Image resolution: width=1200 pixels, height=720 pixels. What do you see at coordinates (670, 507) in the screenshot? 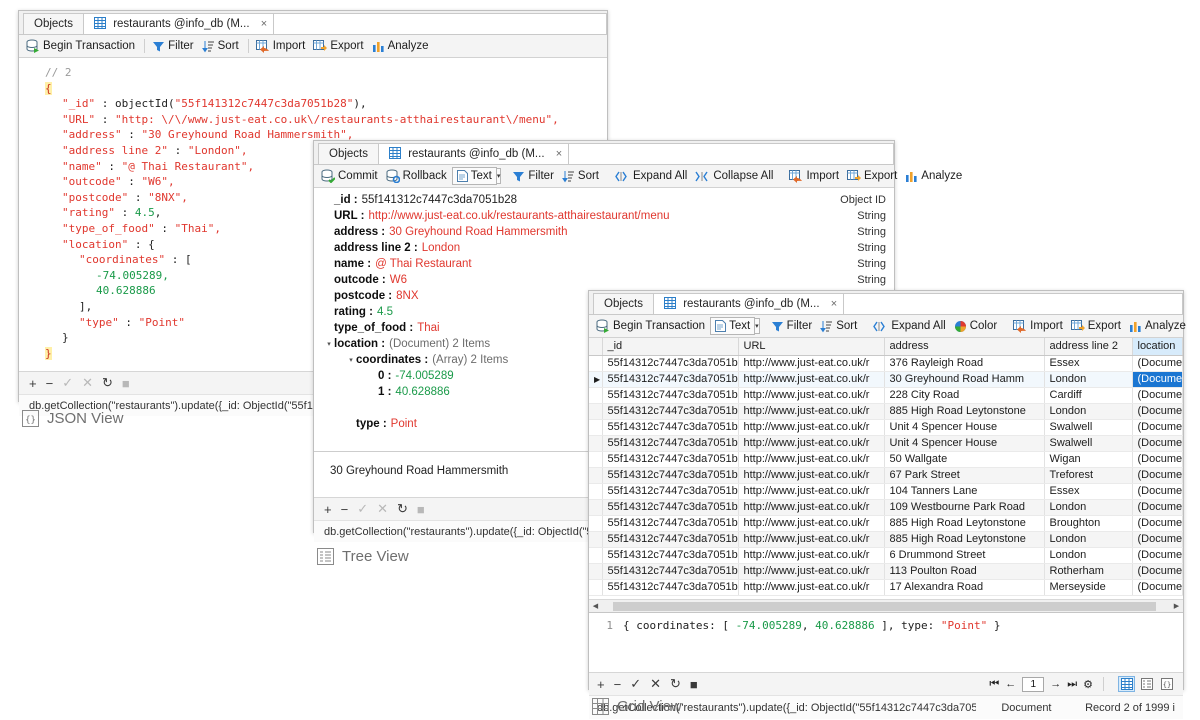
I see `table-cell--id: 55f14312c7447c3da7051b34` at bounding box center [670, 507].